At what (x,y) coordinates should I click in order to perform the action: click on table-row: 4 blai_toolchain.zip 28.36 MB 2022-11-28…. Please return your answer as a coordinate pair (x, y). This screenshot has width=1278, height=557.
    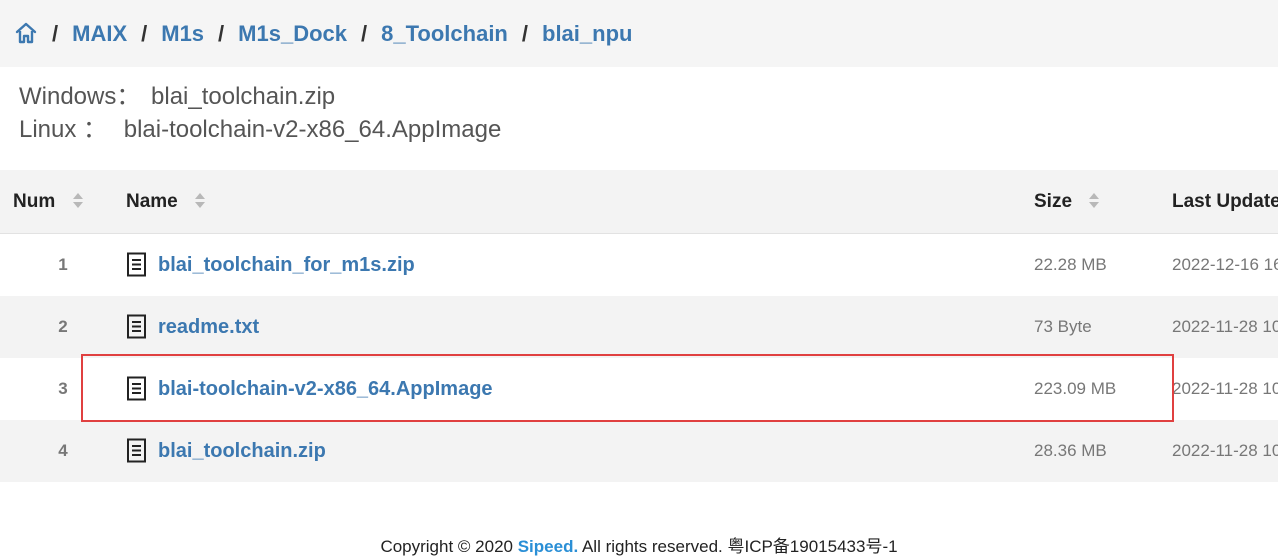
    Looking at the image, I should click on (639, 451).